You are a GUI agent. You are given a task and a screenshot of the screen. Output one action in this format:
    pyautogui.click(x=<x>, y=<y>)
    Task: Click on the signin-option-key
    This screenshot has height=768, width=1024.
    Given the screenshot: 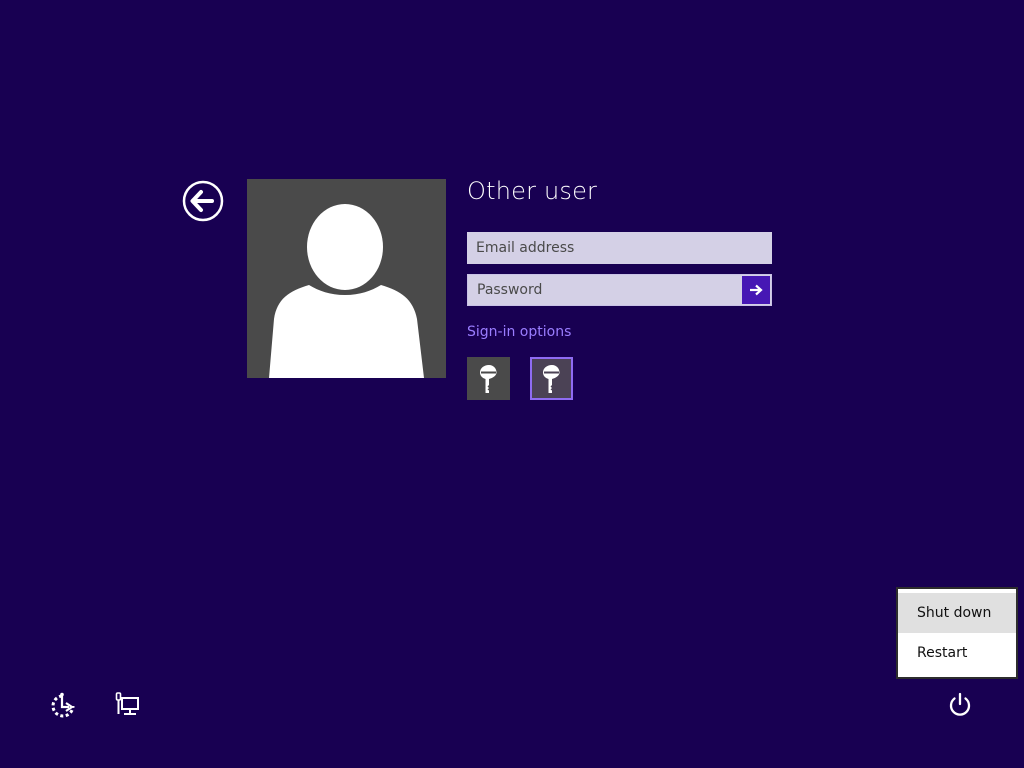 What is the action you would take?
    pyautogui.click(x=488, y=378)
    